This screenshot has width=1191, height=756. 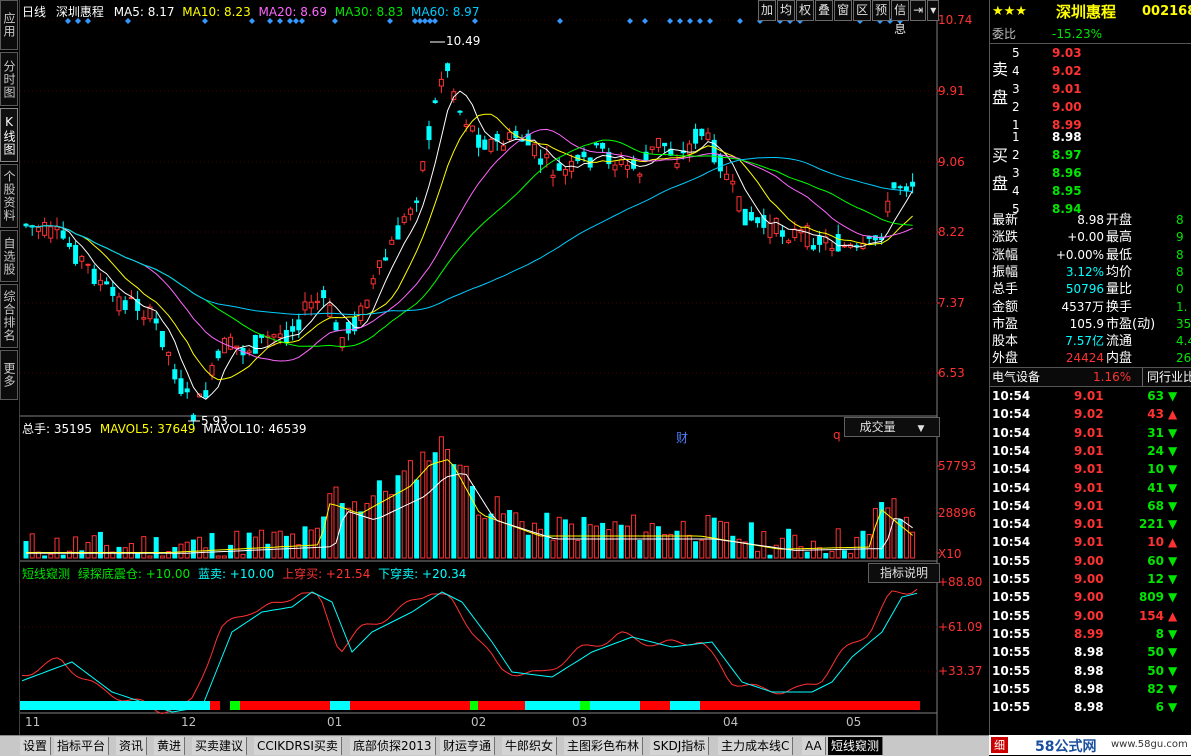 I want to click on tab-news: 资讯, so click(x=132, y=746).